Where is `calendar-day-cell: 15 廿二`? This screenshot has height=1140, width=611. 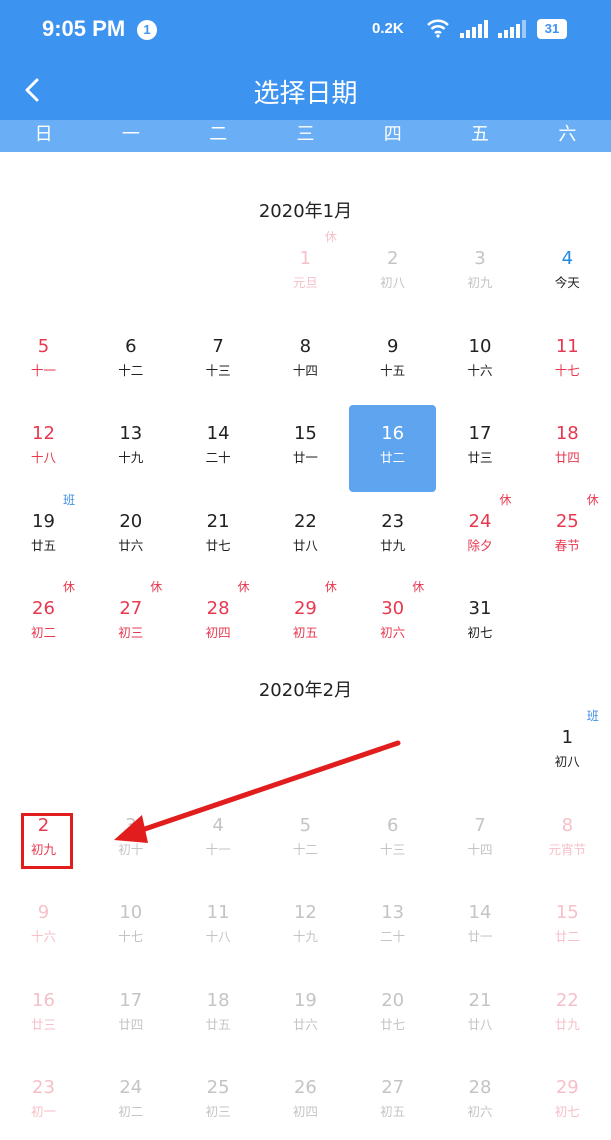 calendar-day-cell: 15 廿二 is located at coordinates (567, 926).